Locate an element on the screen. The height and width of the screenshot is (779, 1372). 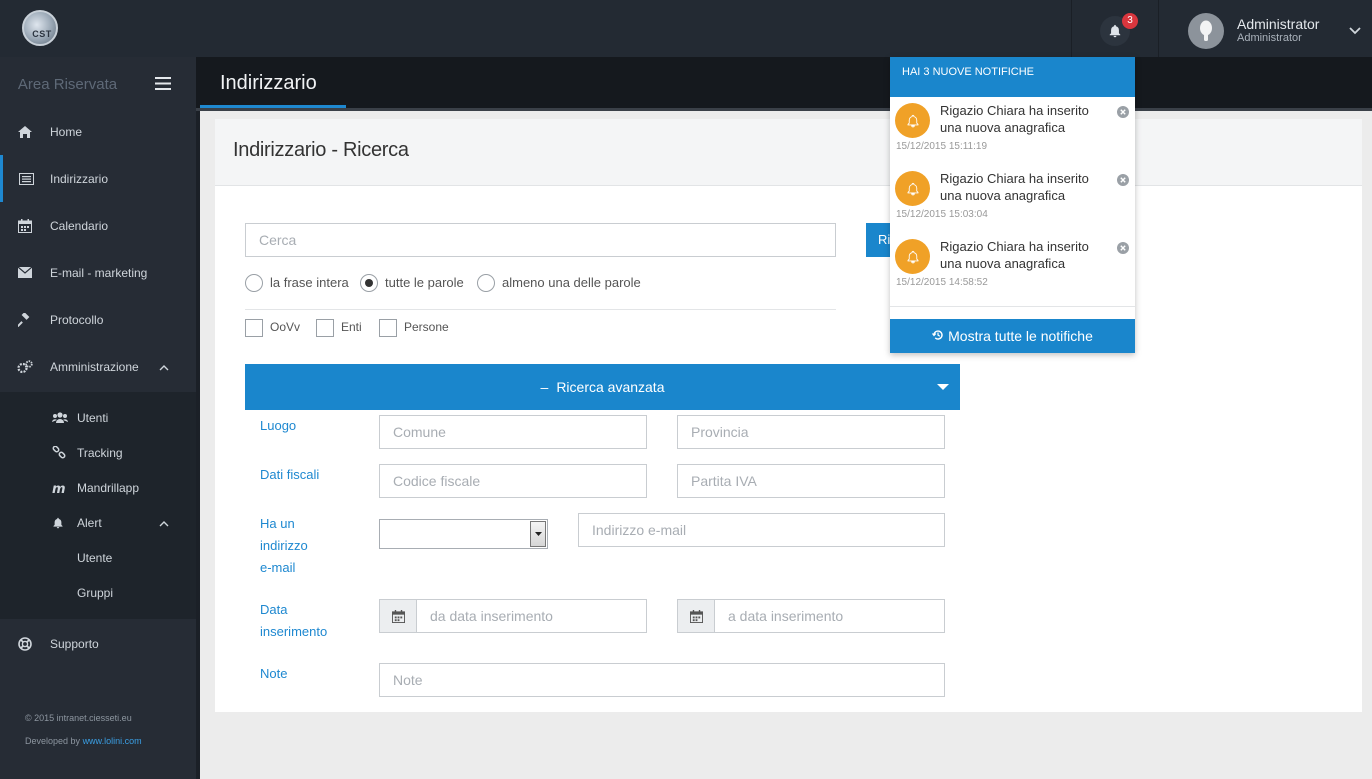
users-icon is located at coordinates (38, 417).